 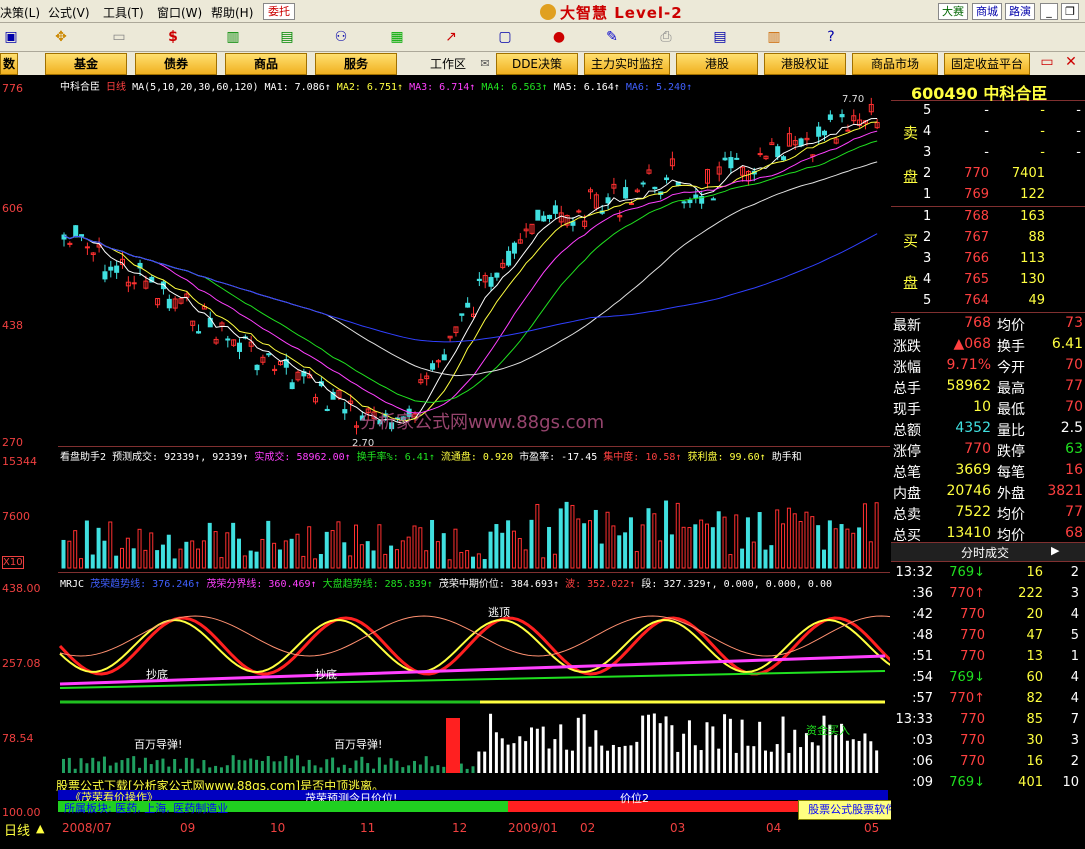 What do you see at coordinates (927, 152) in the screenshot?
I see `ask-level: 3` at bounding box center [927, 152].